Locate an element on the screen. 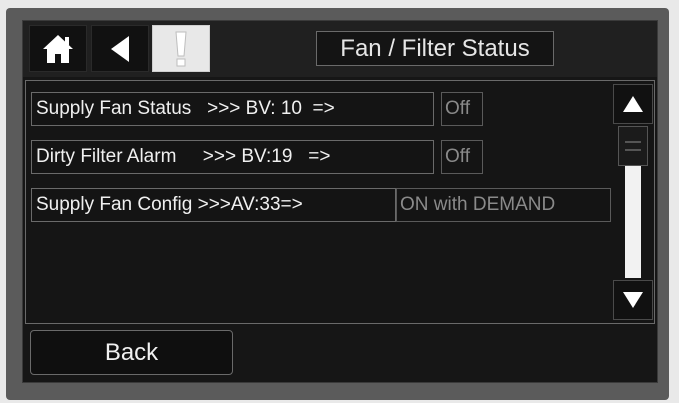  header-bar: Fan / Filter Status is located at coordinates (340, 49).